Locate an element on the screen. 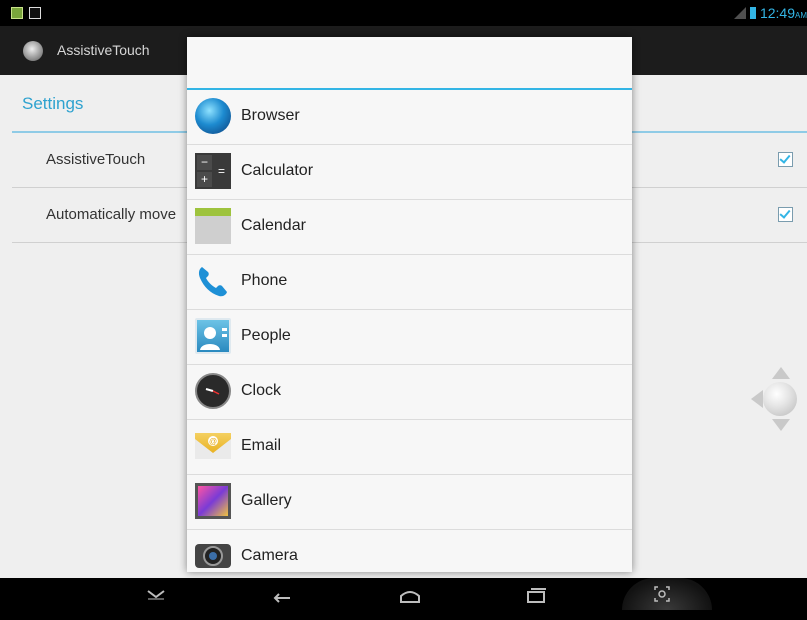  assistivetouch-checkbox is located at coordinates (785, 159).